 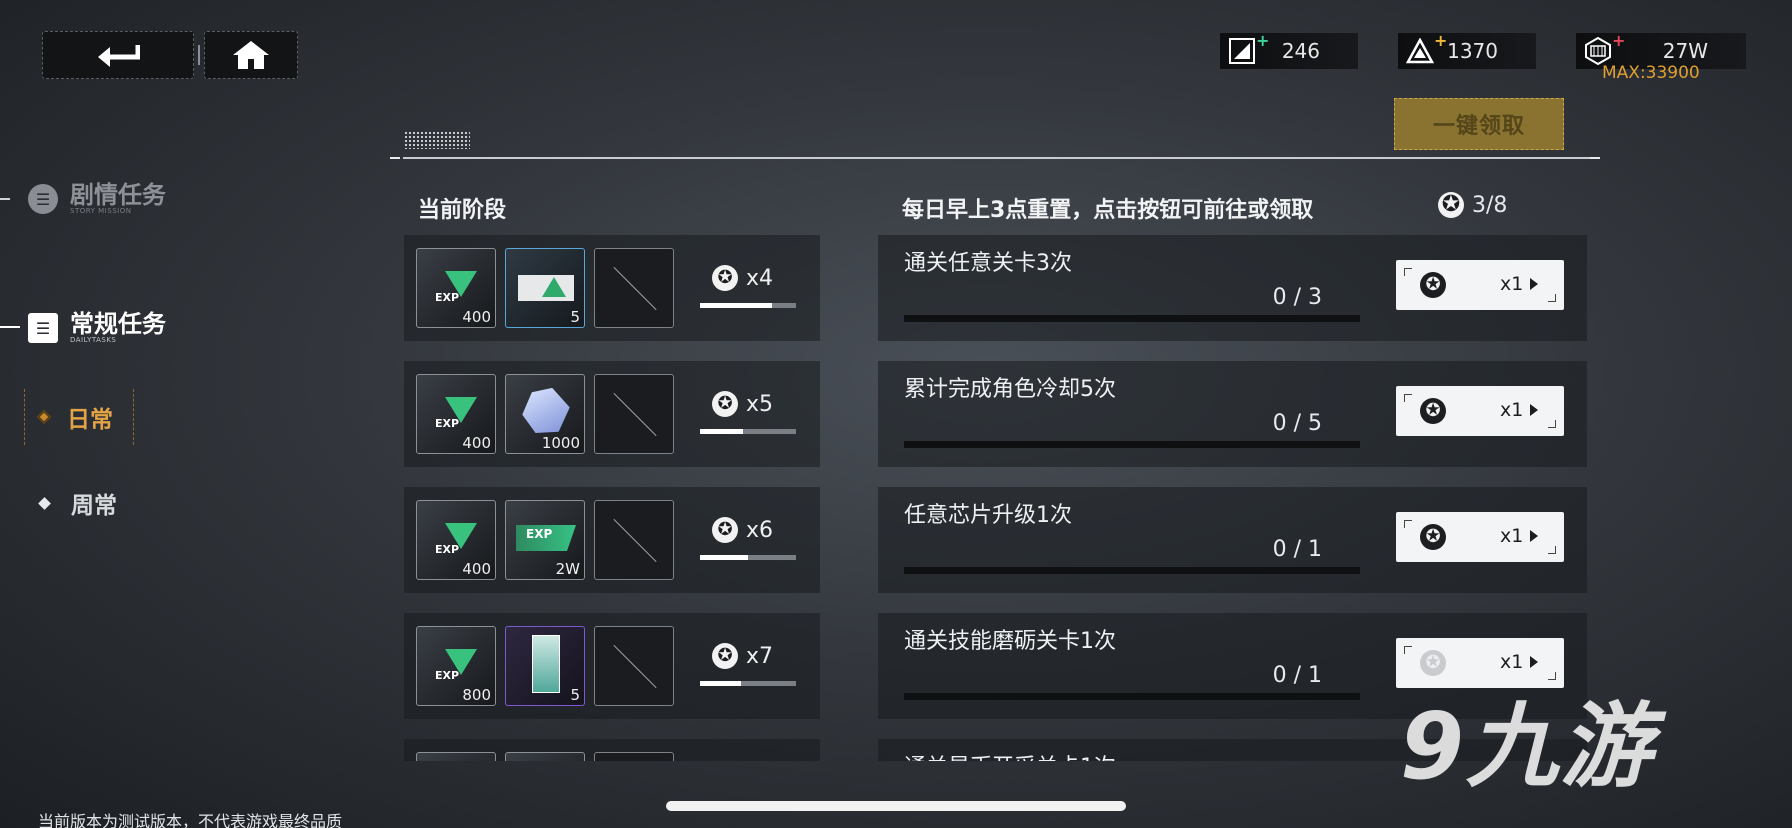 I want to click on task-count: 0 / 5, so click(x=1297, y=423).